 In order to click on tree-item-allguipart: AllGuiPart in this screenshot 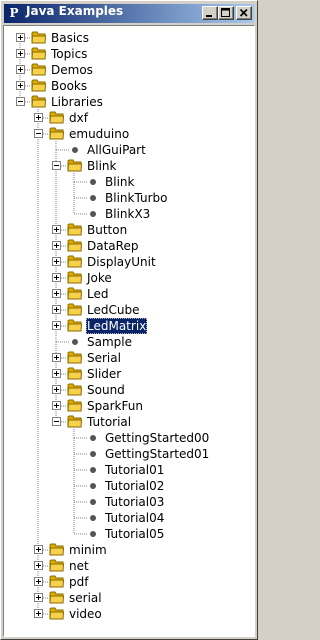, I will do `click(129, 150)`.